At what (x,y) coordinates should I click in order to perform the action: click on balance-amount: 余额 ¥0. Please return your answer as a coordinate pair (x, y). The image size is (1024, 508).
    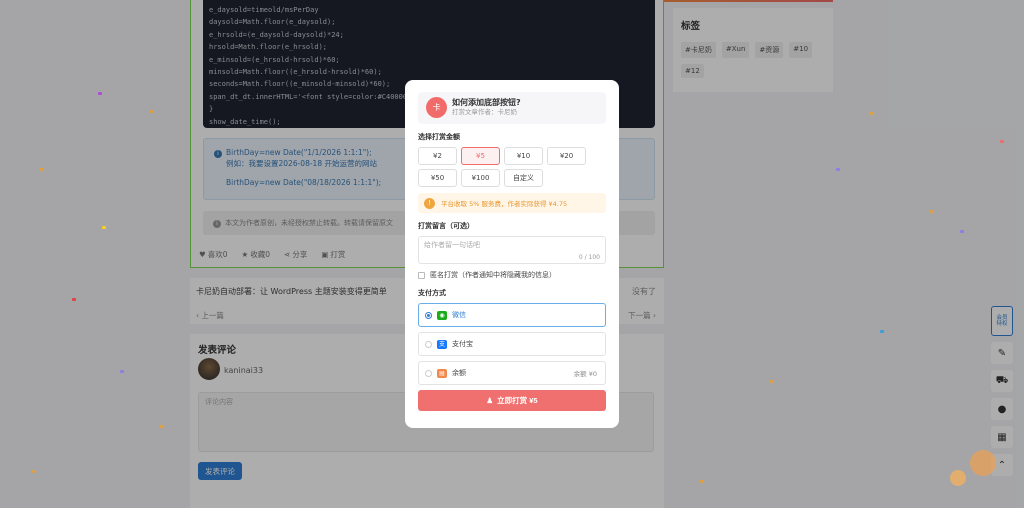
    Looking at the image, I should click on (585, 374).